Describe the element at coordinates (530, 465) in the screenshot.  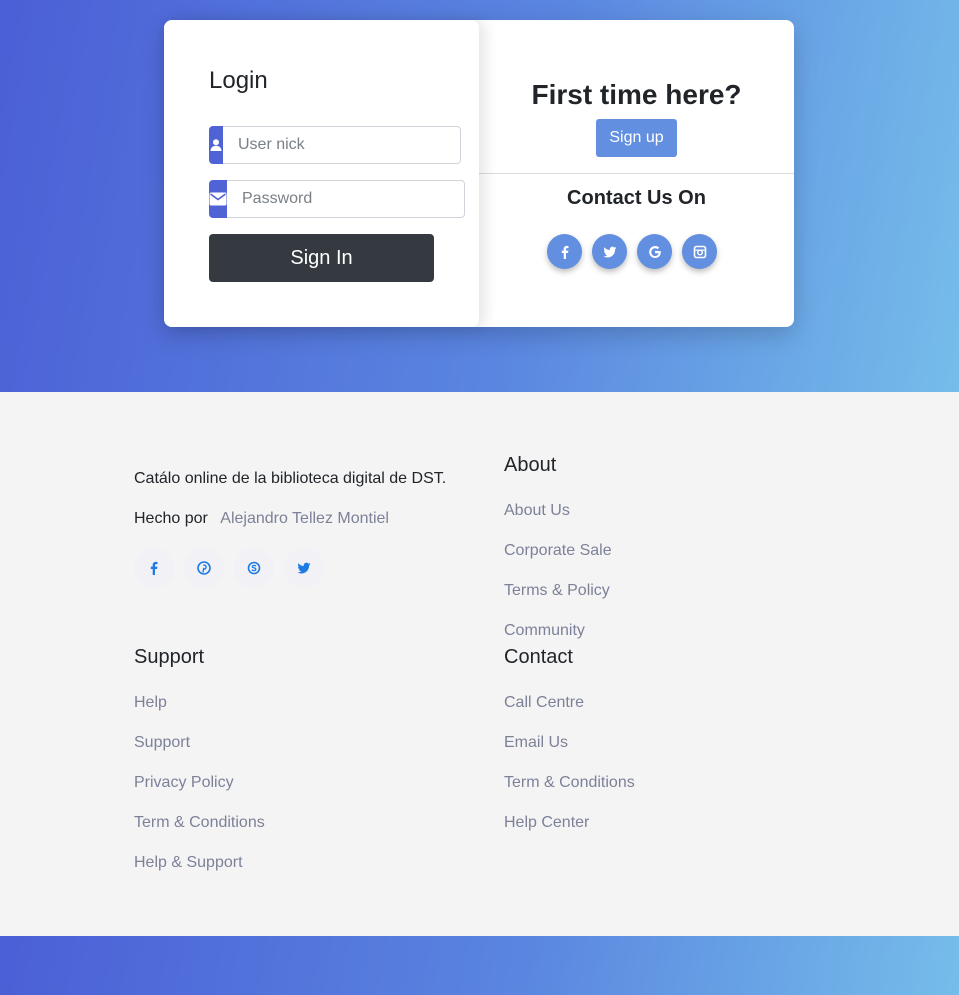
I see `about-heading: About` at that location.